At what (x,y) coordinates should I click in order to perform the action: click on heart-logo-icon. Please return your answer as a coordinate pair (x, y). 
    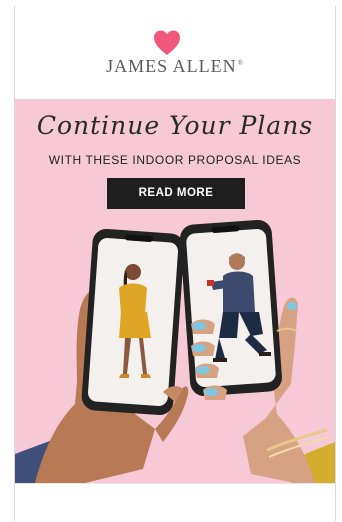
    Looking at the image, I should click on (167, 42).